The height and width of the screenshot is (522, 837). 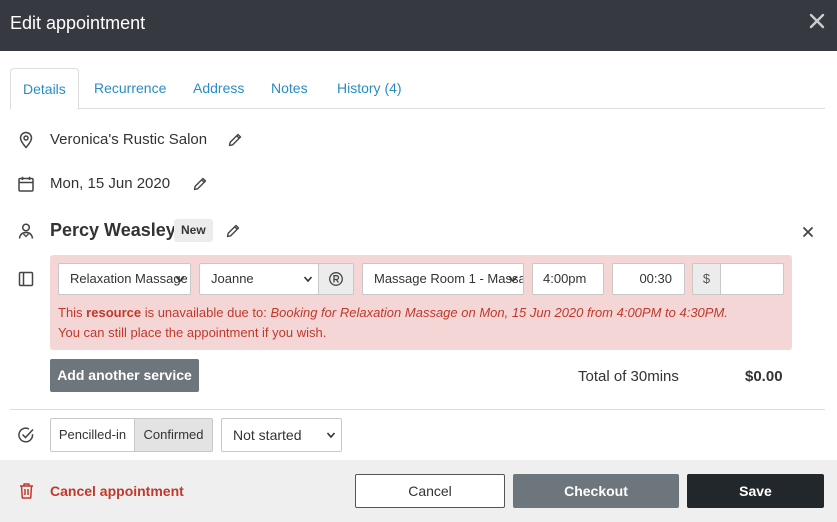 What do you see at coordinates (206, 312) in the screenshot?
I see `error-mid: is unavailable due to:` at bounding box center [206, 312].